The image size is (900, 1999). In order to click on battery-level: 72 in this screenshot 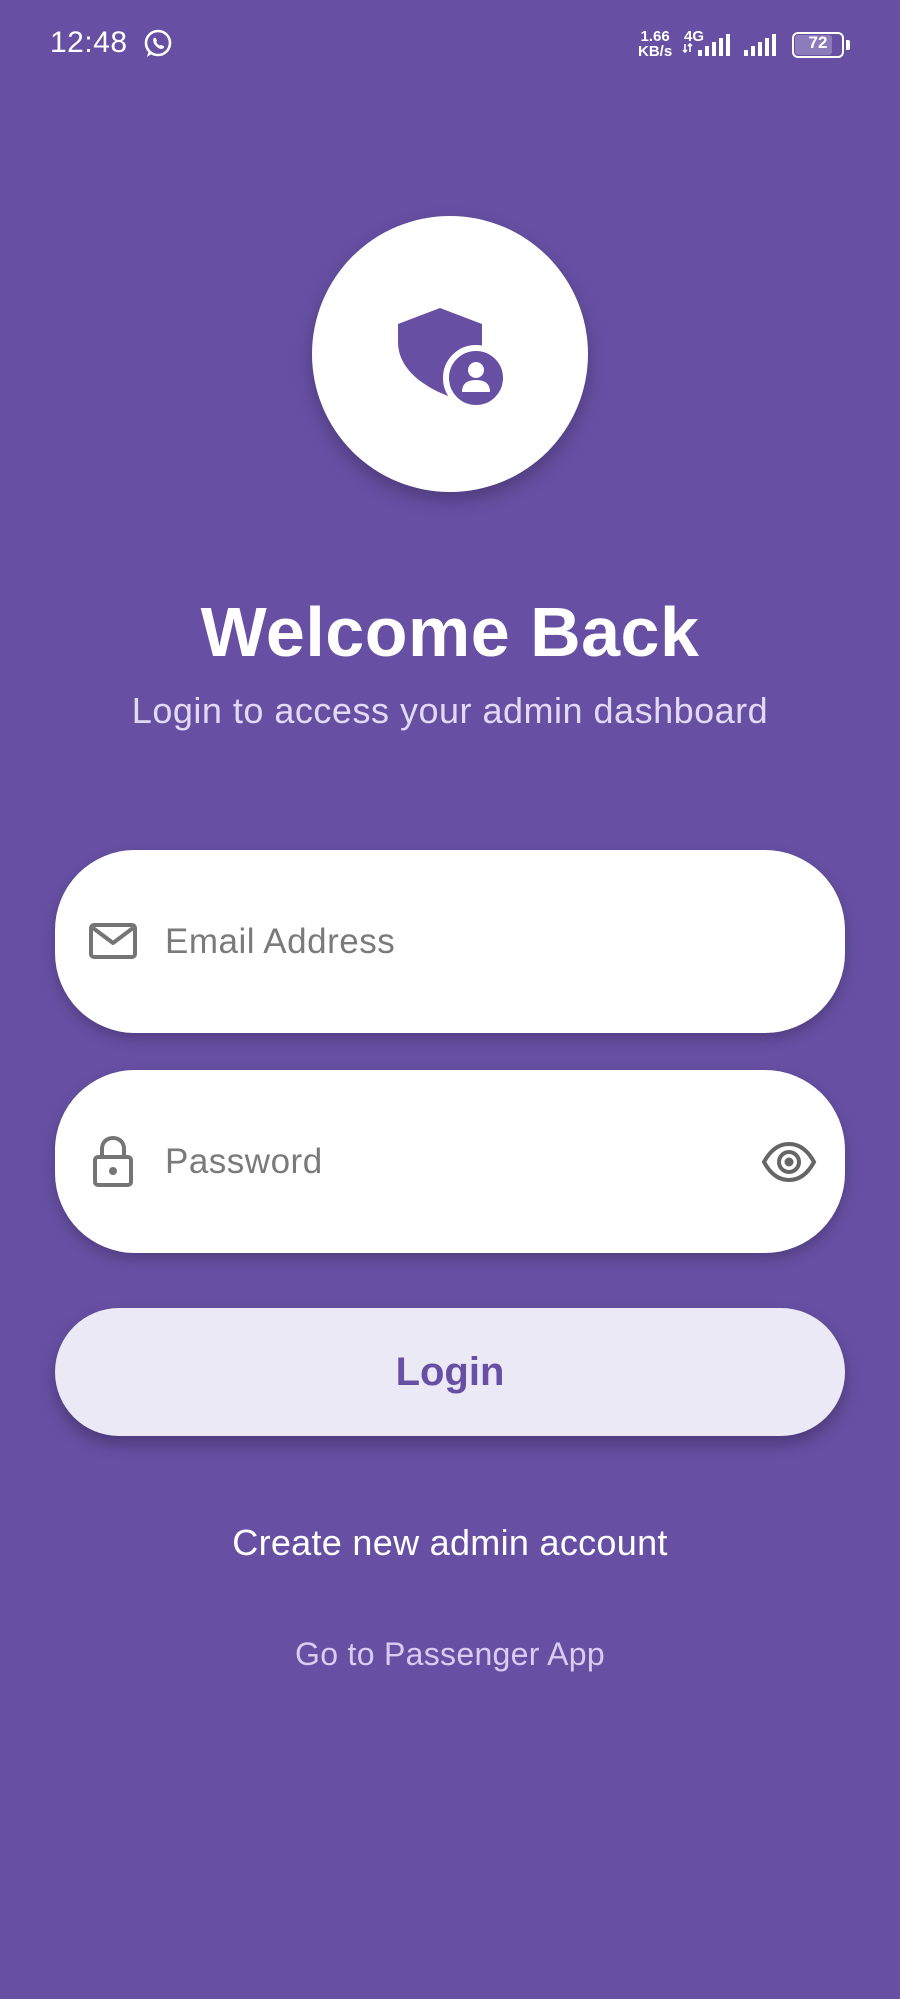, I will do `click(818, 42)`.